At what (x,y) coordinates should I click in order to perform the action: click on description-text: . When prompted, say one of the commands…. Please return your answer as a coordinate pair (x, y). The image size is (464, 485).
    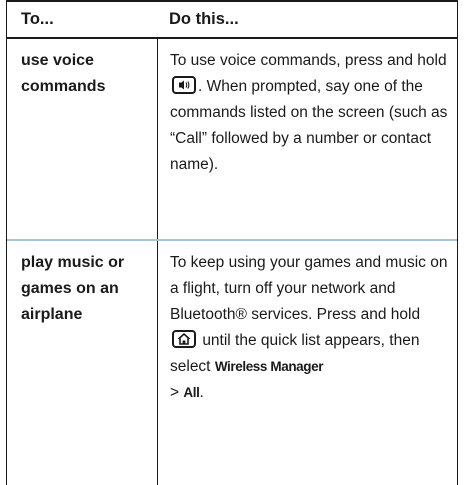
    Looking at the image, I should click on (309, 125).